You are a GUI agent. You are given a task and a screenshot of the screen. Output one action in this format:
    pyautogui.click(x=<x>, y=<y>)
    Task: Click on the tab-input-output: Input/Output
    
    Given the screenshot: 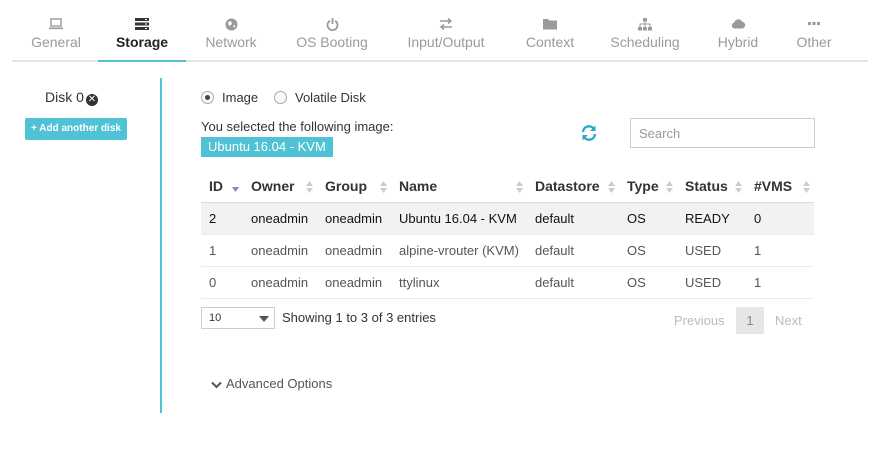 What is the action you would take?
    pyautogui.click(x=446, y=31)
    